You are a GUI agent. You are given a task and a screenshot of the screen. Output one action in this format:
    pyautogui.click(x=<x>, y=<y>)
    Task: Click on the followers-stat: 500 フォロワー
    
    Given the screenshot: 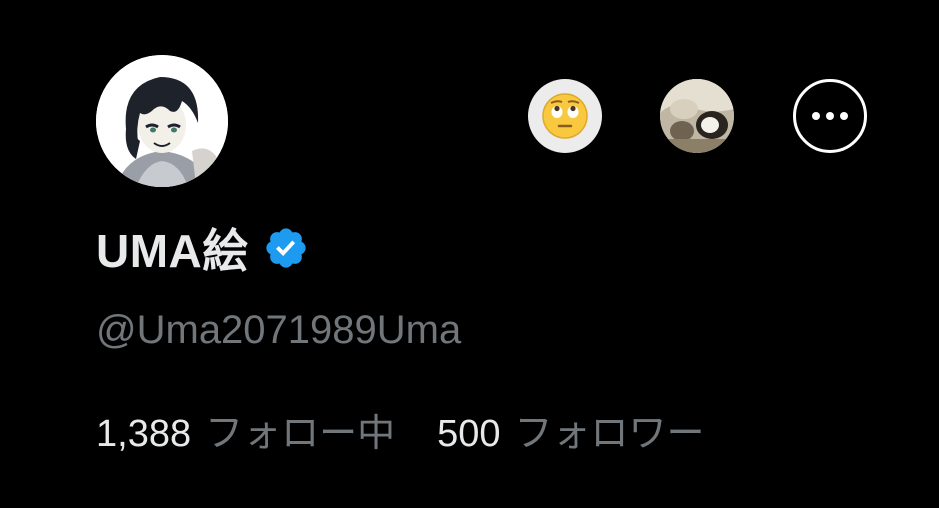 What is the action you would take?
    pyautogui.click(x=570, y=429)
    